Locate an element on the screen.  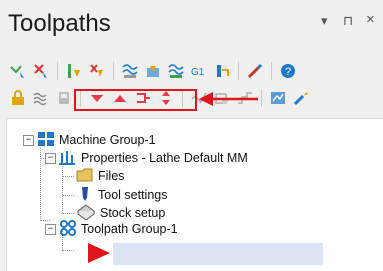
graph-view-icon is located at coordinates (278, 98).